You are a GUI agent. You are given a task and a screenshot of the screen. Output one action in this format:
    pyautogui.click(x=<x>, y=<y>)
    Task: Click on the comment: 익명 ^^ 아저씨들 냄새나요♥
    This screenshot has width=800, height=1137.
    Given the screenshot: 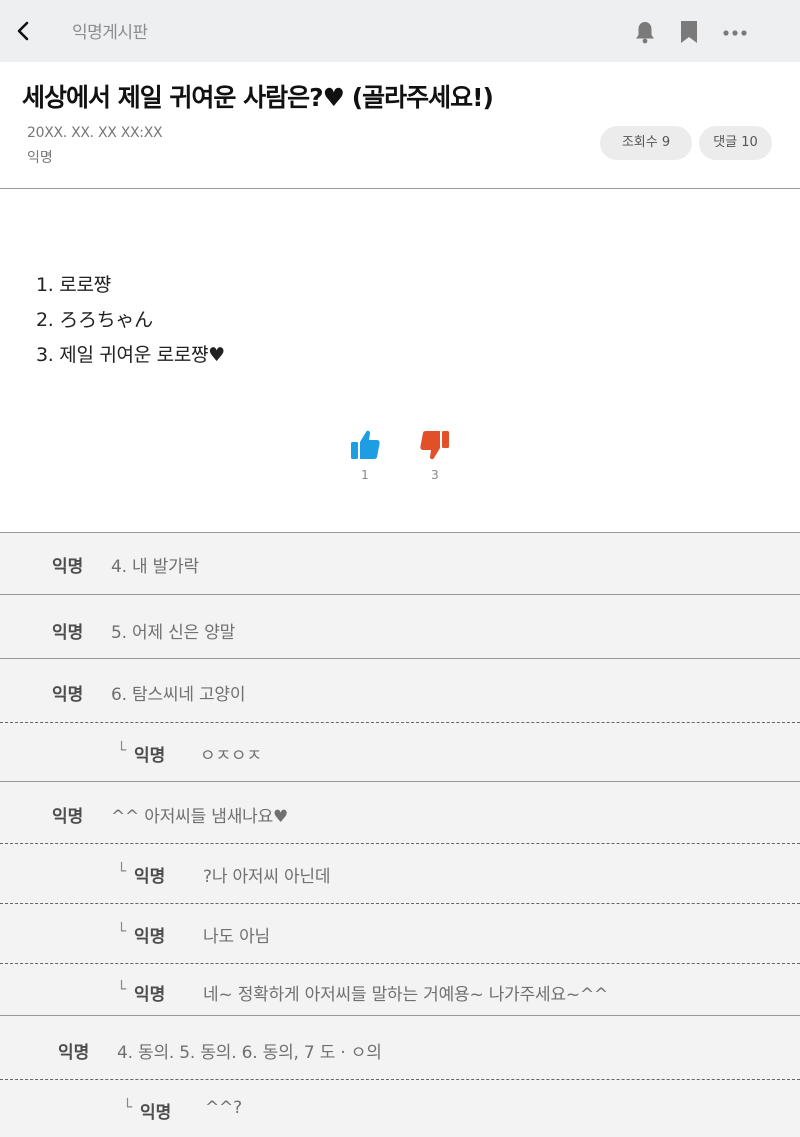 What is the action you would take?
    pyautogui.click(x=400, y=812)
    